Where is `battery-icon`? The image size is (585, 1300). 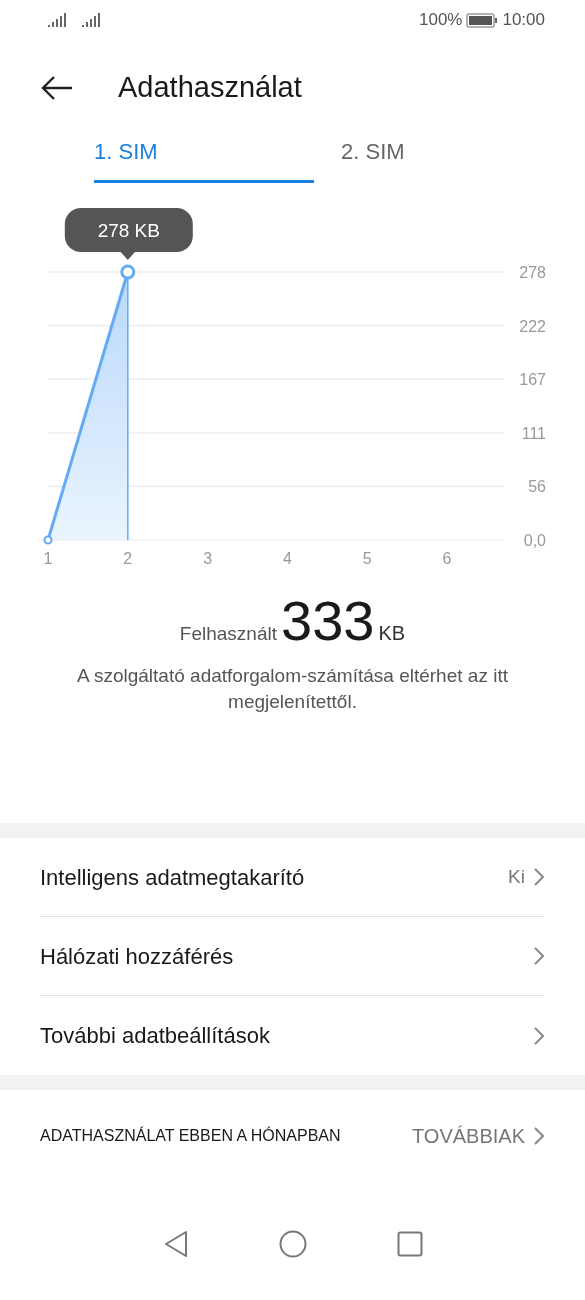
battery-icon is located at coordinates (482, 20).